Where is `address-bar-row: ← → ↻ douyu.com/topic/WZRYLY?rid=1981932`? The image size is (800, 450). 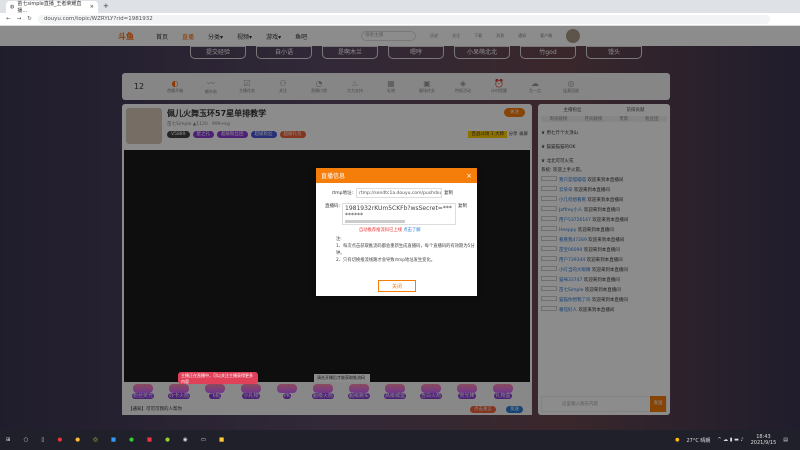
address-bar-row: ← → ↻ douyu.com/topic/WZRYLY?rid=1981932 is located at coordinates (400, 19).